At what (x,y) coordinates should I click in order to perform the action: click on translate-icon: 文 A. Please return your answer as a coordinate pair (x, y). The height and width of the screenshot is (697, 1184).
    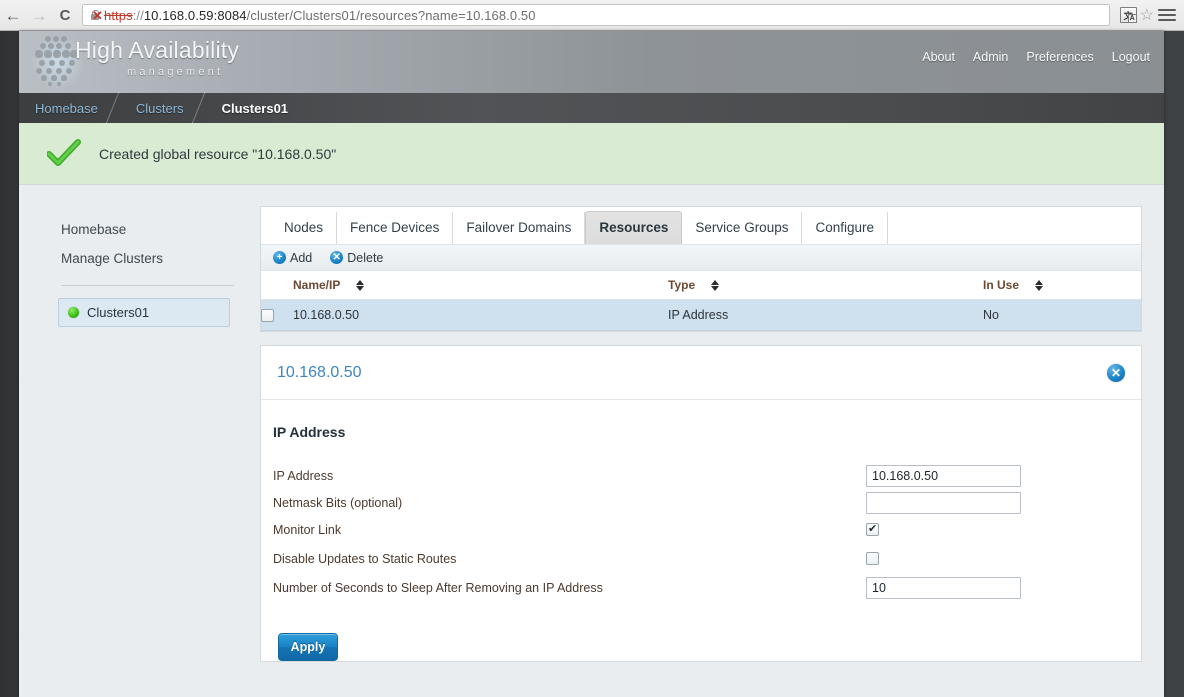
    Looking at the image, I should click on (1128, 15).